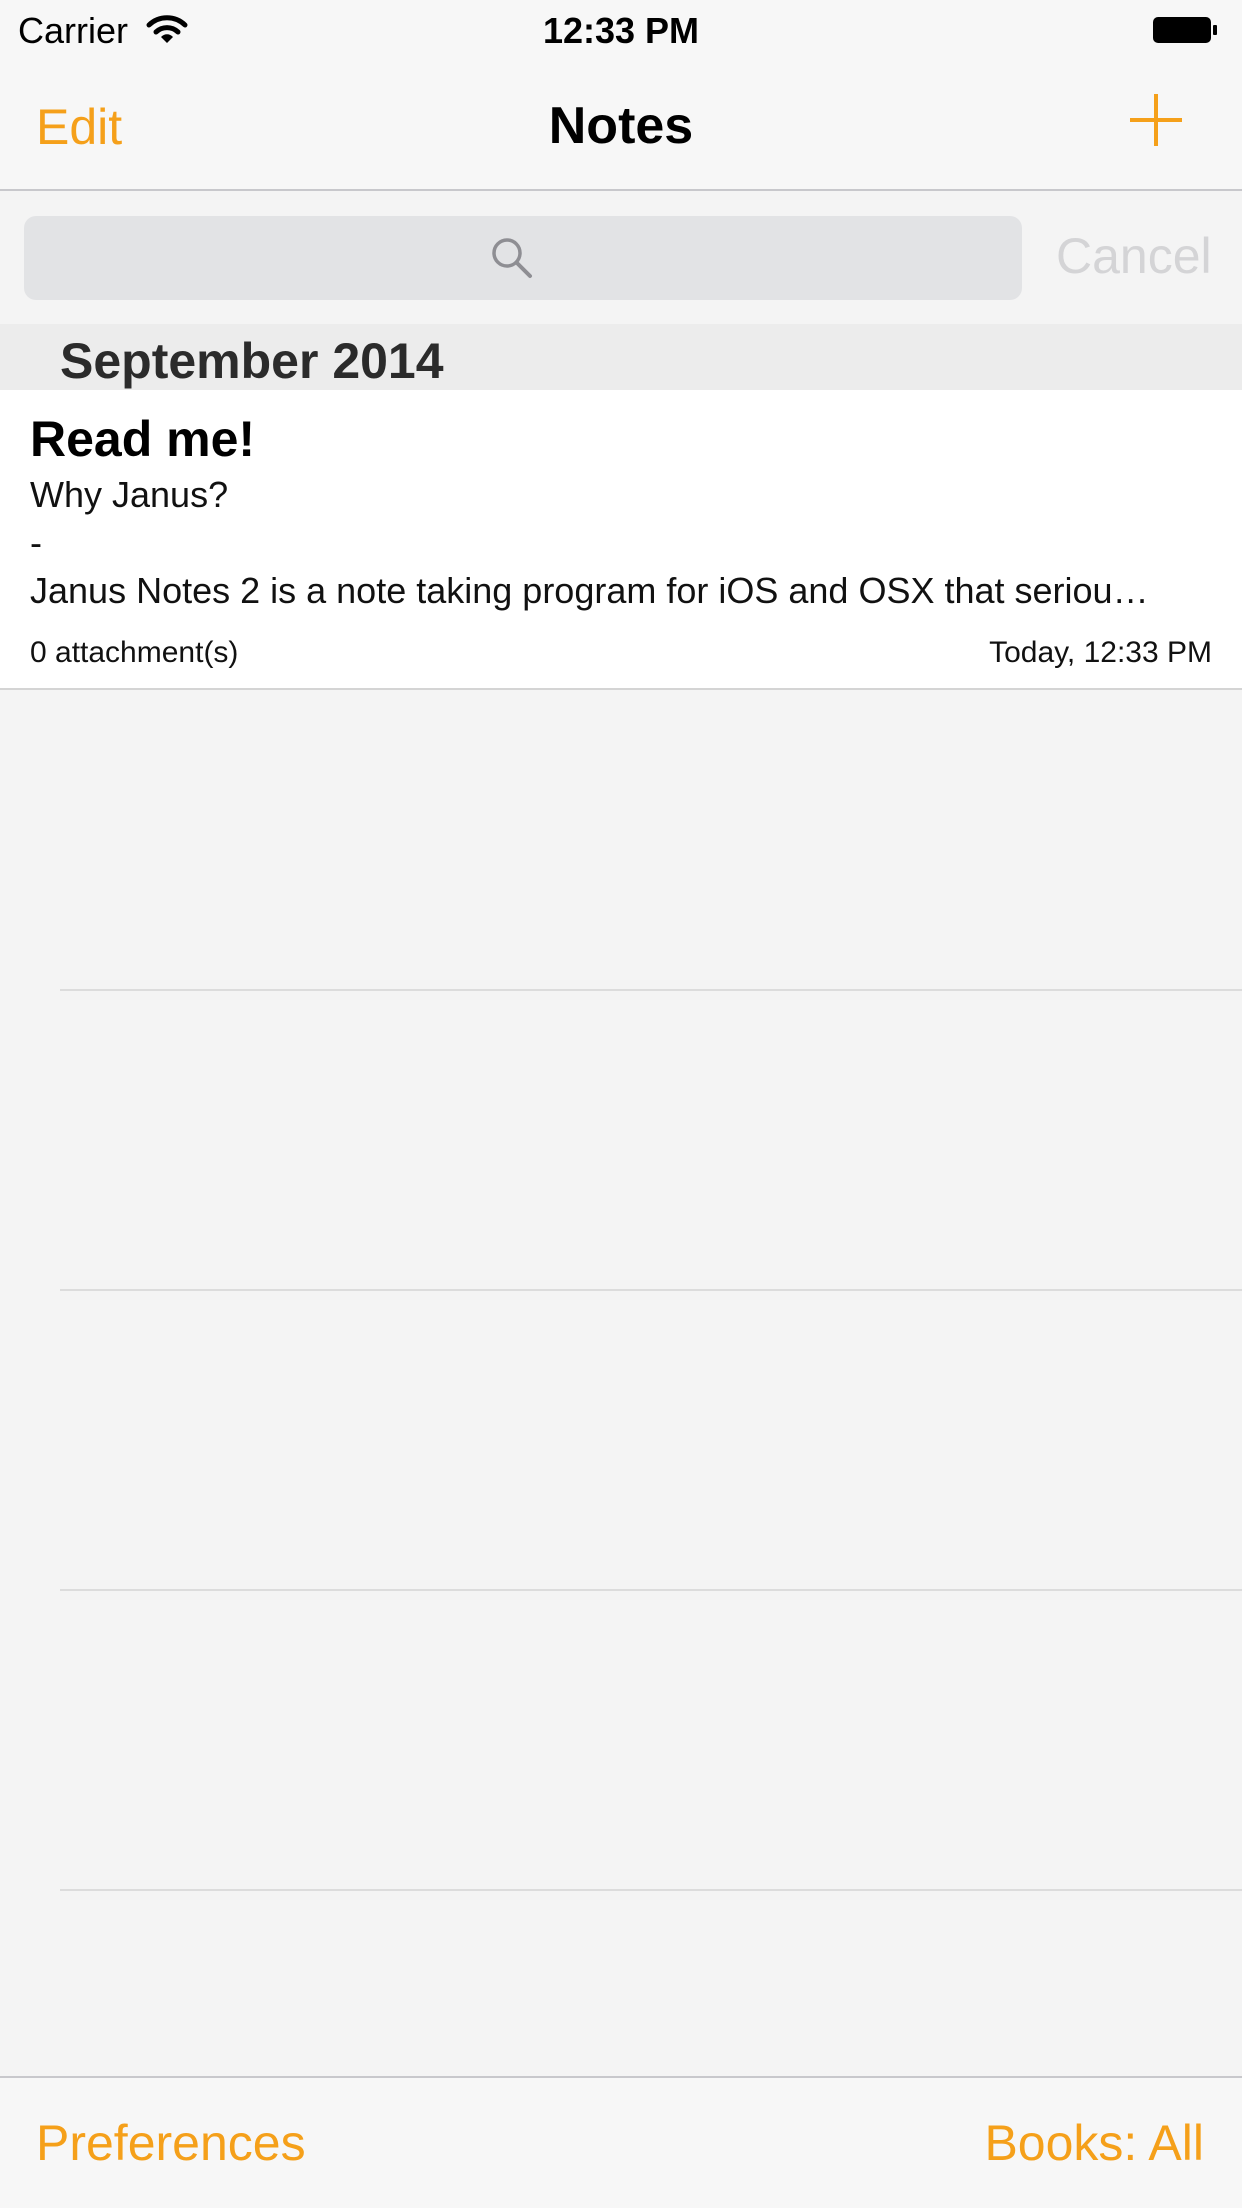 The image size is (1242, 2208). Describe the element at coordinates (36, 542) in the screenshot. I see `note-preview-line: -` at that location.